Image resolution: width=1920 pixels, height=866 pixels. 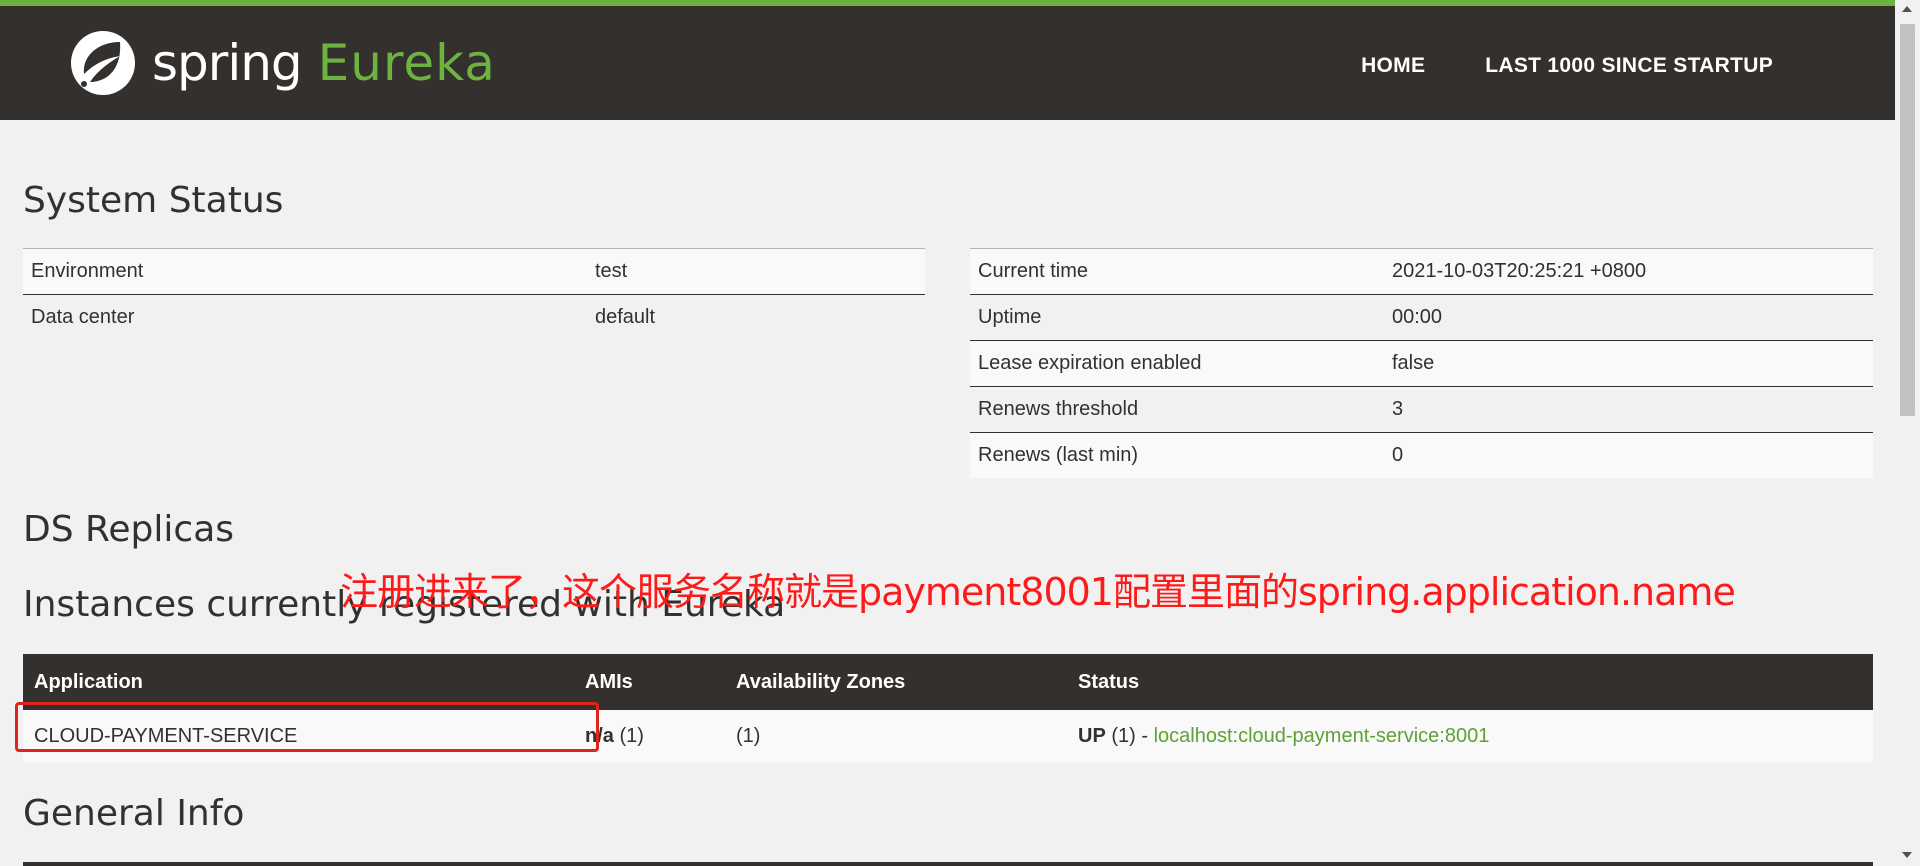 I want to click on nav-home: HOME, so click(x=1393, y=66).